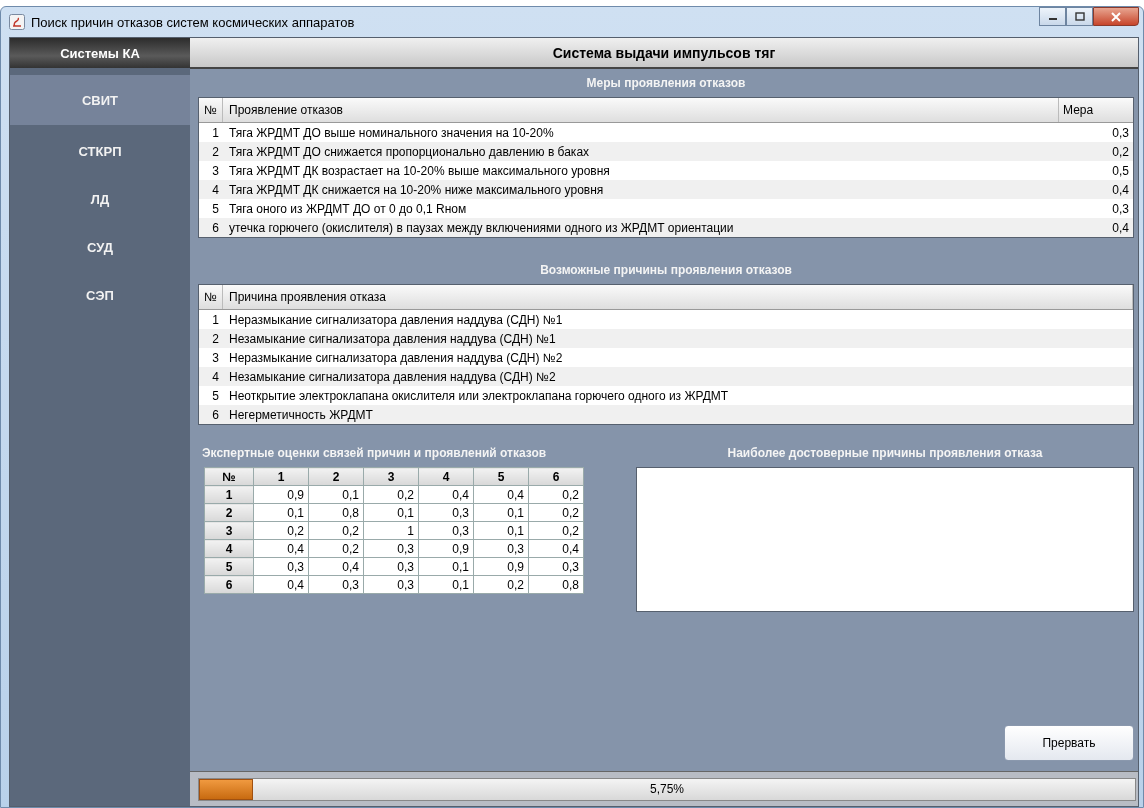 This screenshot has width=1144, height=808. What do you see at coordinates (392, 376) in the screenshot?
I see `table-cell-text: Незамыкание сигнализатора давления наддува (СДН) №2` at bounding box center [392, 376].